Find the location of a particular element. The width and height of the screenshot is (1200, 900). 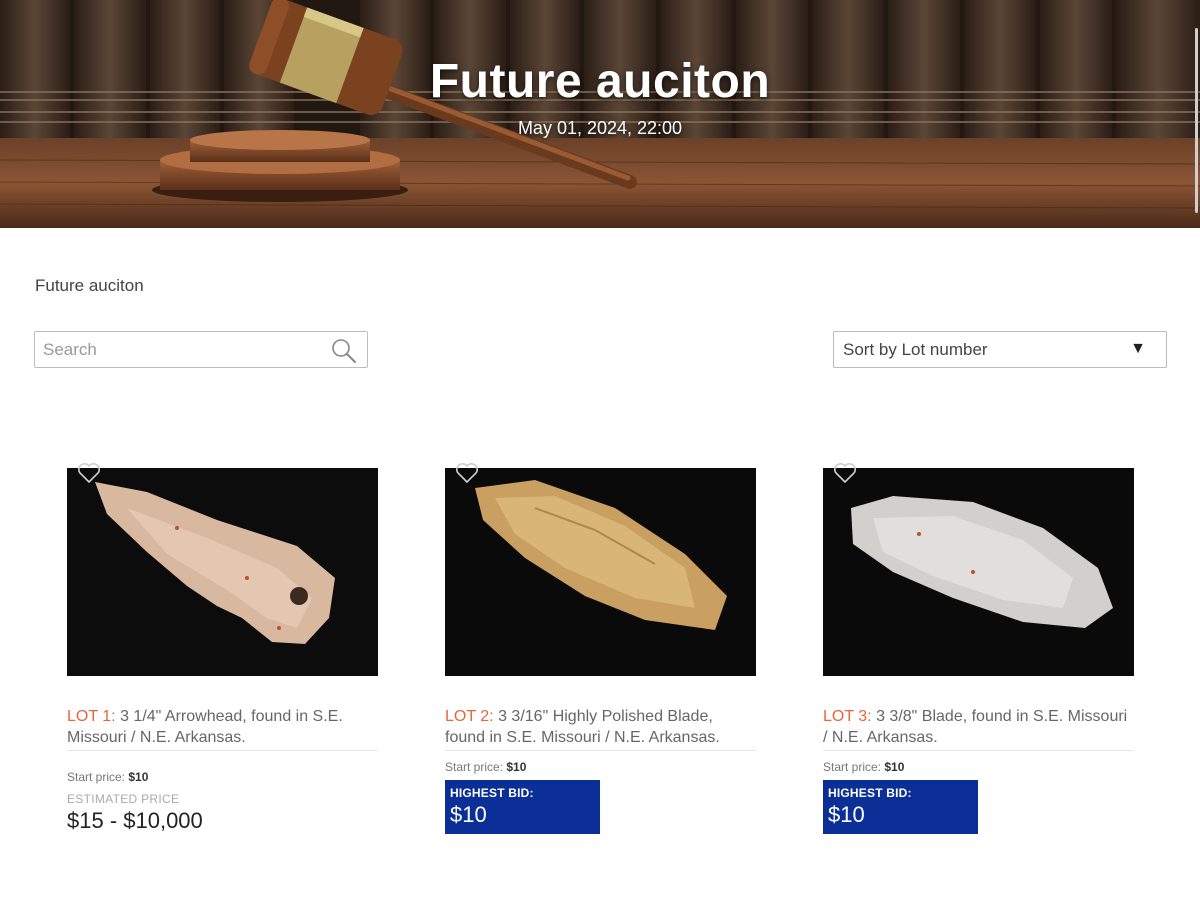

breadcrumb: Future auciton is located at coordinates (89, 286).